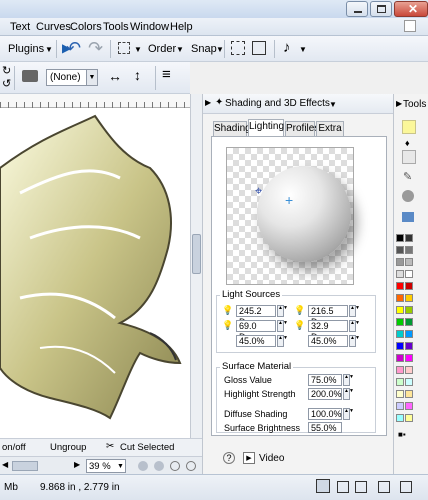 The height and width of the screenshot is (500, 428). I want to click on scroll-right-icon: ▶, so click(77, 464).